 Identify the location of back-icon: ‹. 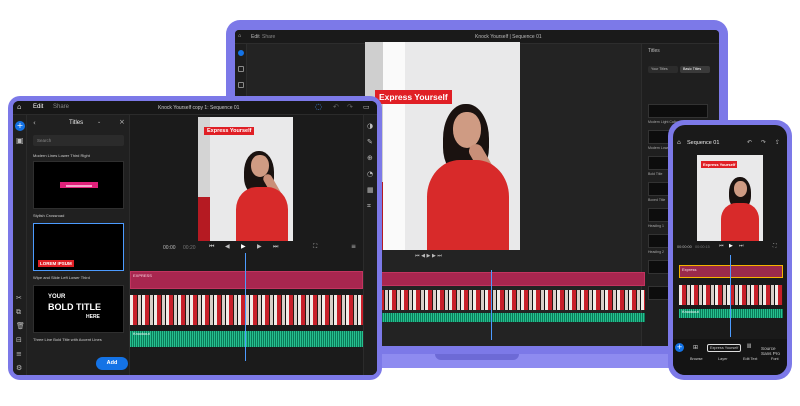
(34, 123).